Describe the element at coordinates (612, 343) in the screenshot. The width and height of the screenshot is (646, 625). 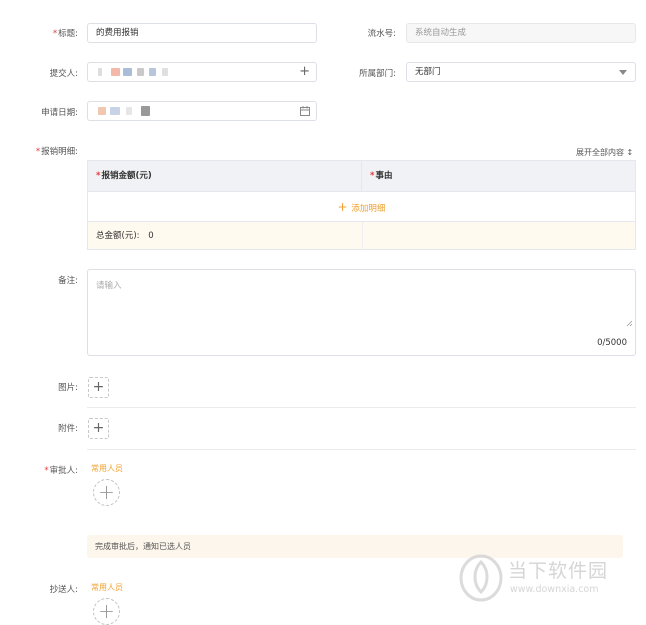
I see `char-counter: 0/5000` at that location.